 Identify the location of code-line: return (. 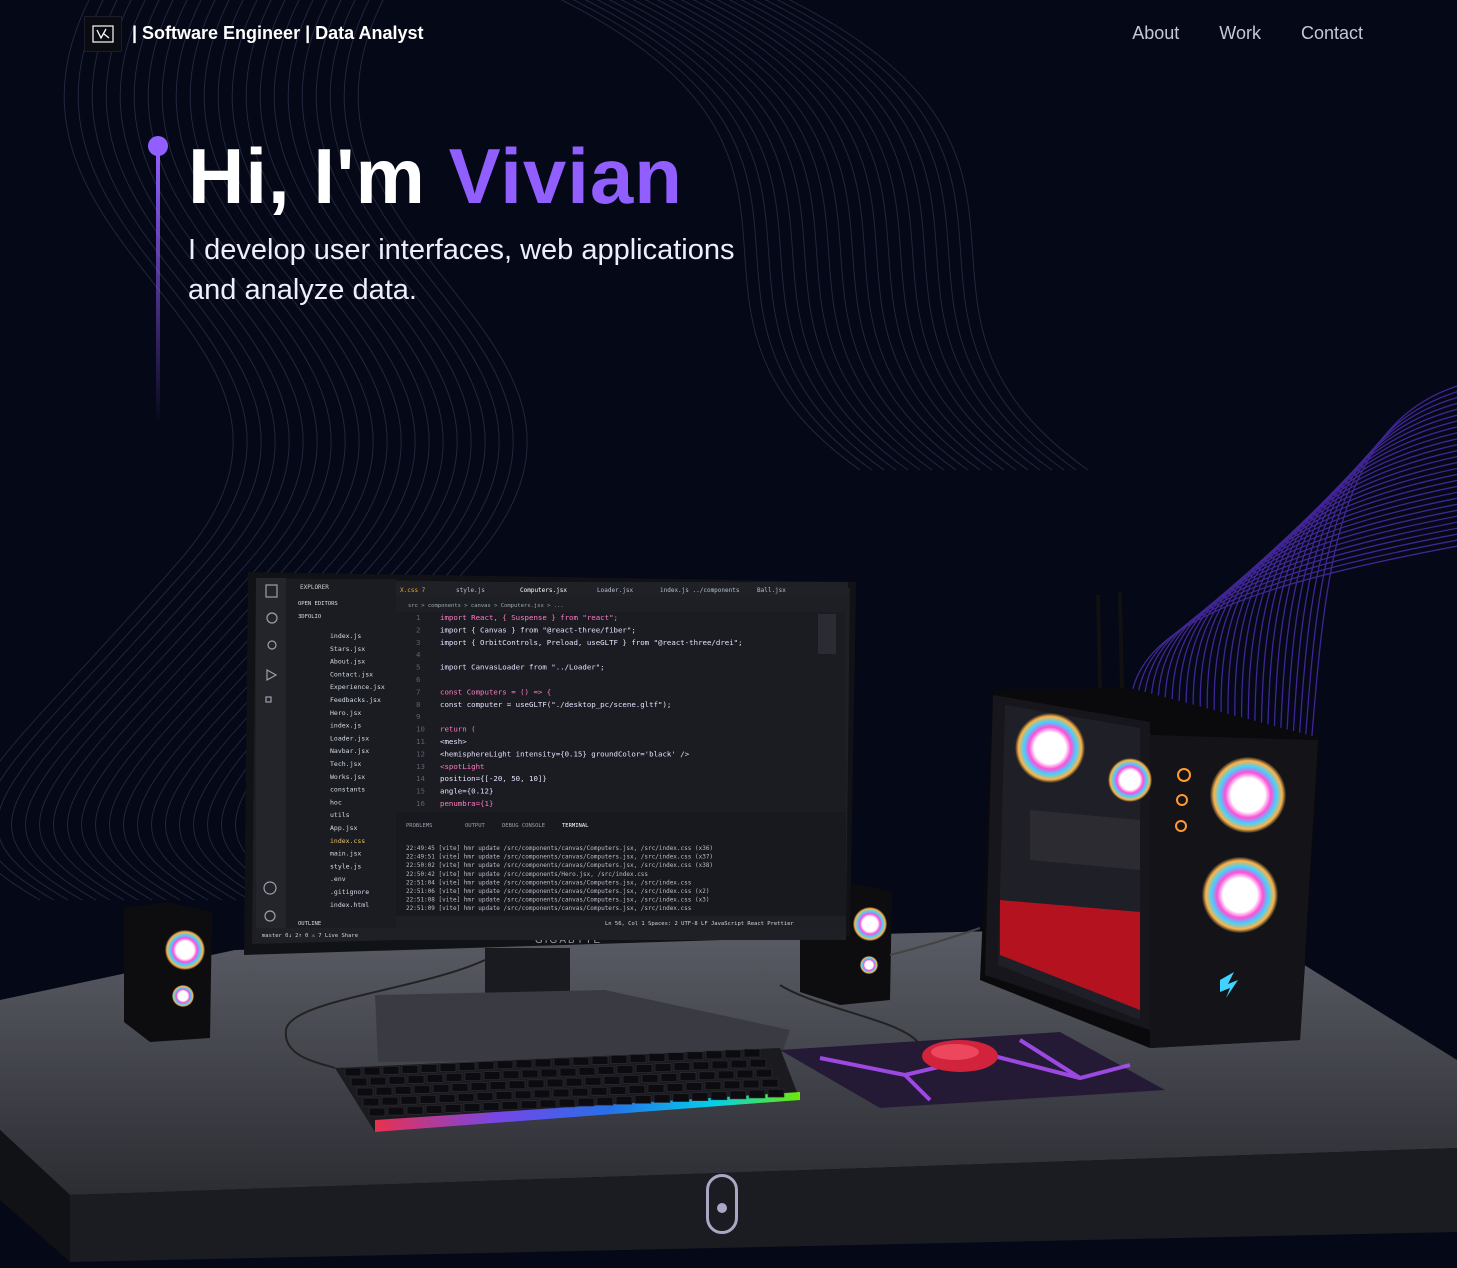
(458, 729).